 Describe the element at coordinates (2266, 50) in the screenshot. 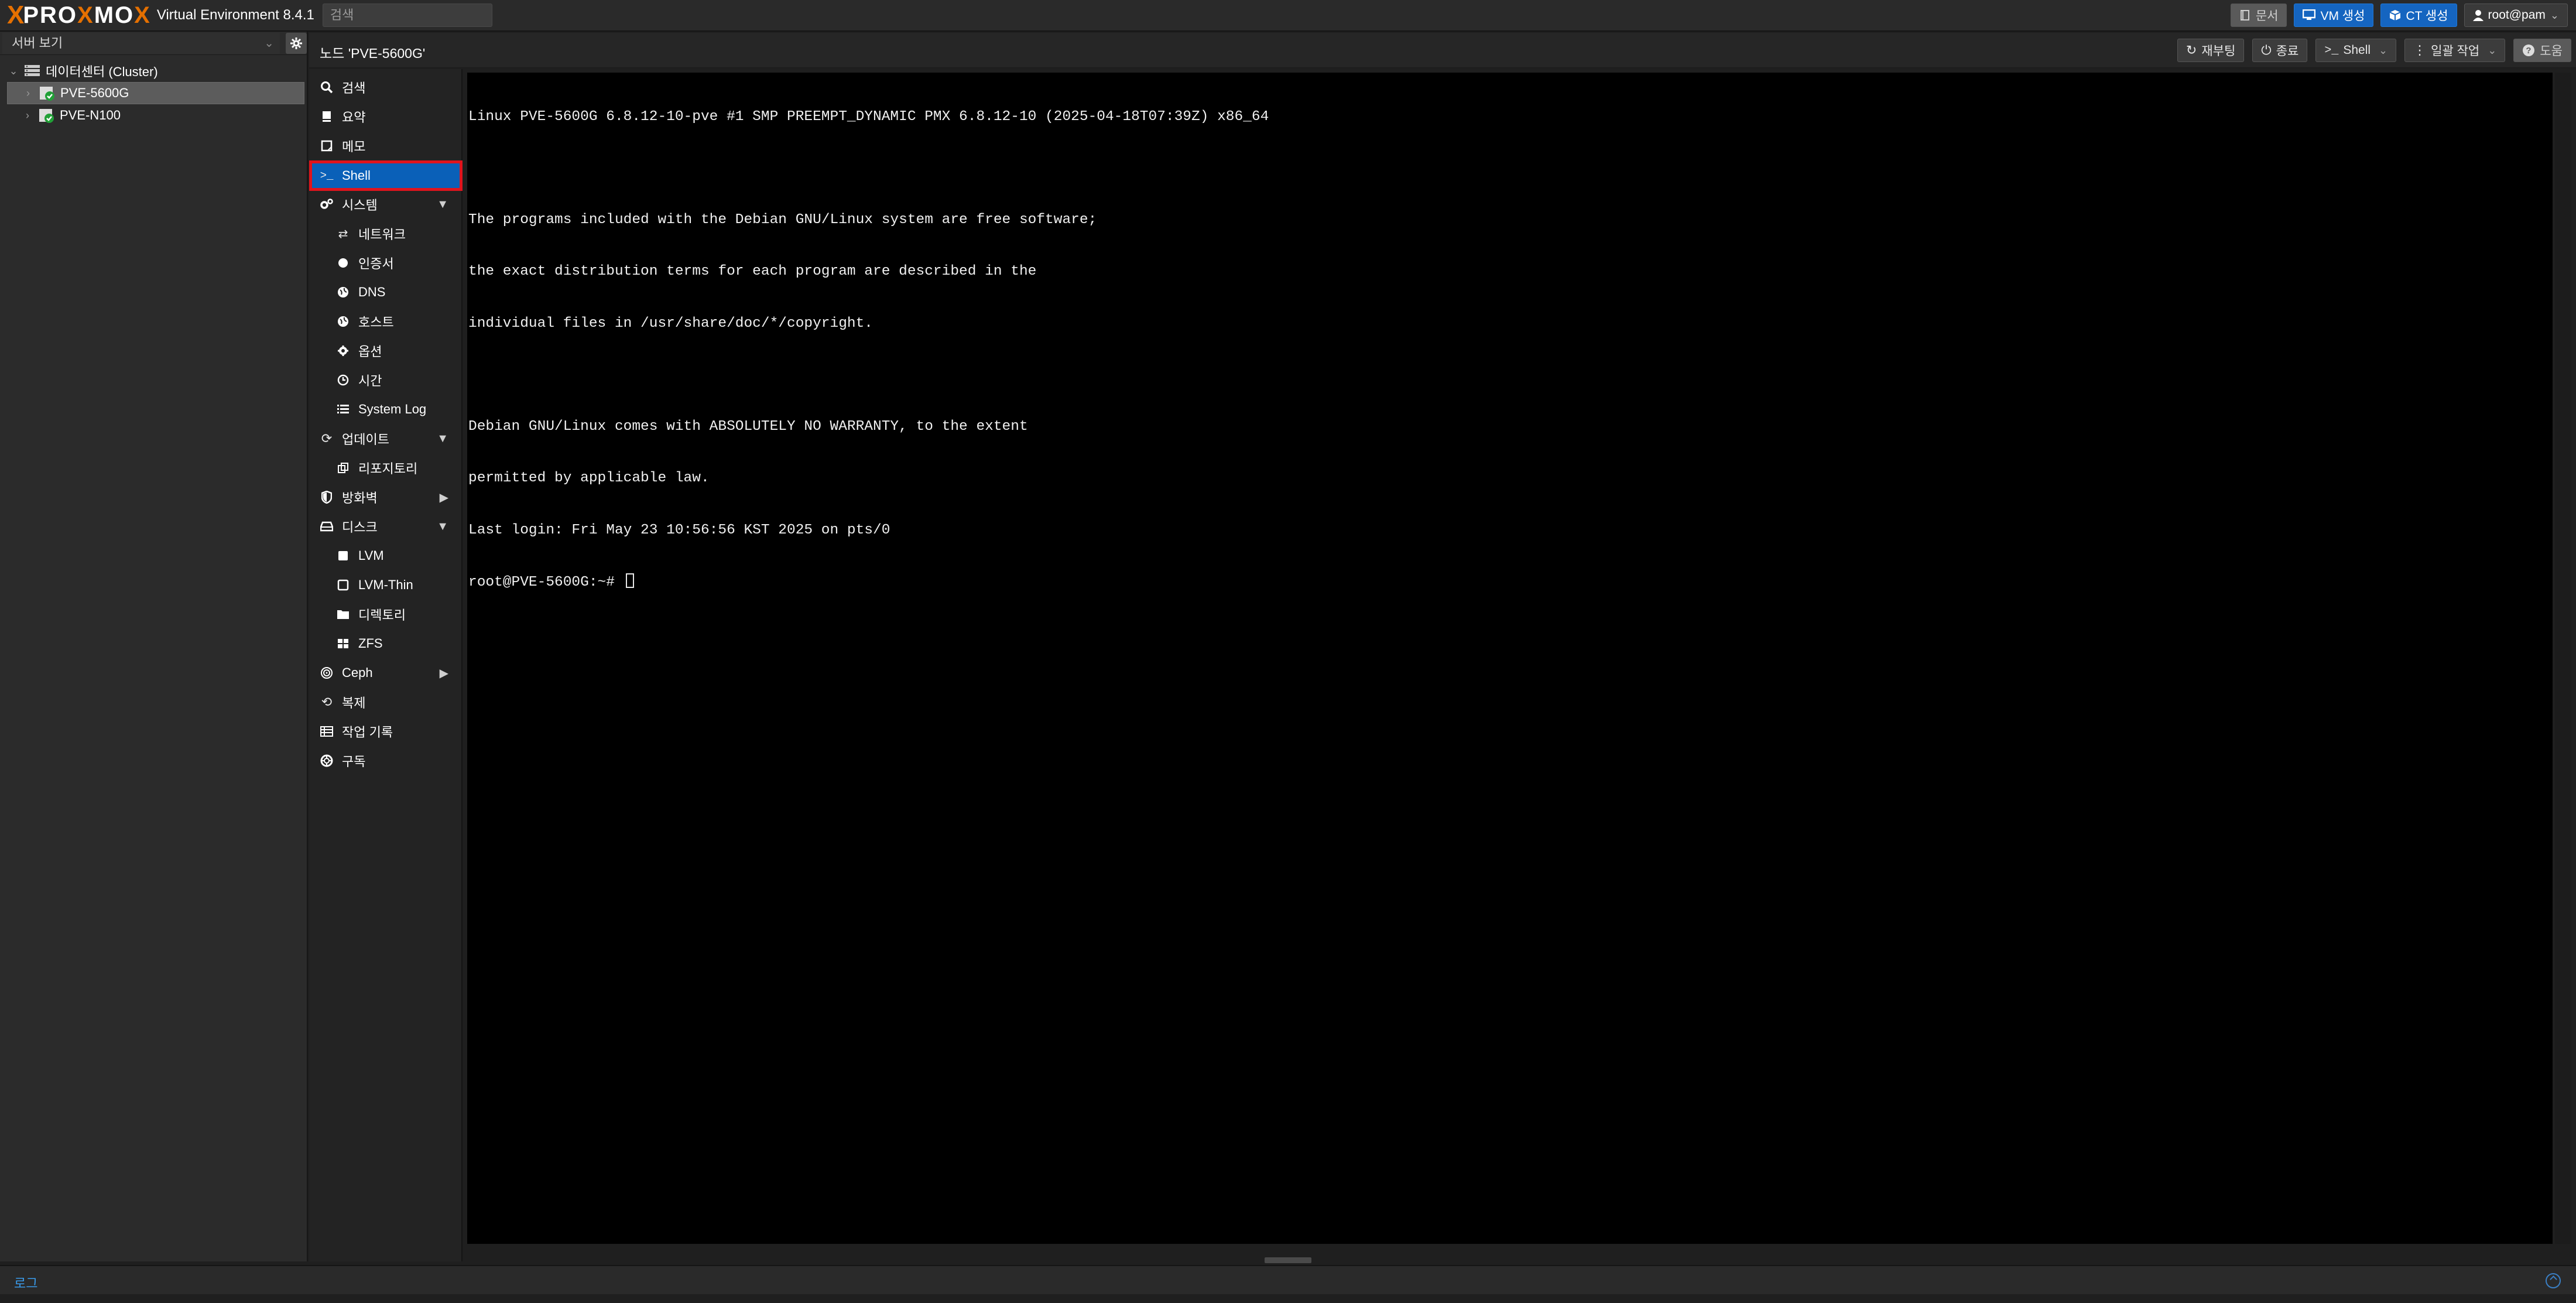

I see `power-icon: ⏻` at that location.